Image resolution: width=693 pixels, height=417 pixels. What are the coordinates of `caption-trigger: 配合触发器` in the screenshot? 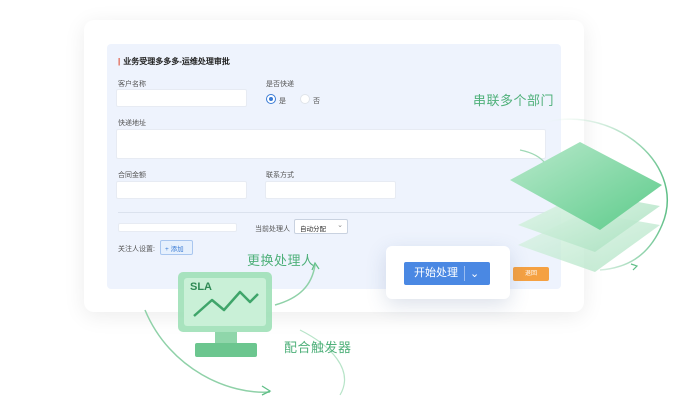 It's located at (318, 347).